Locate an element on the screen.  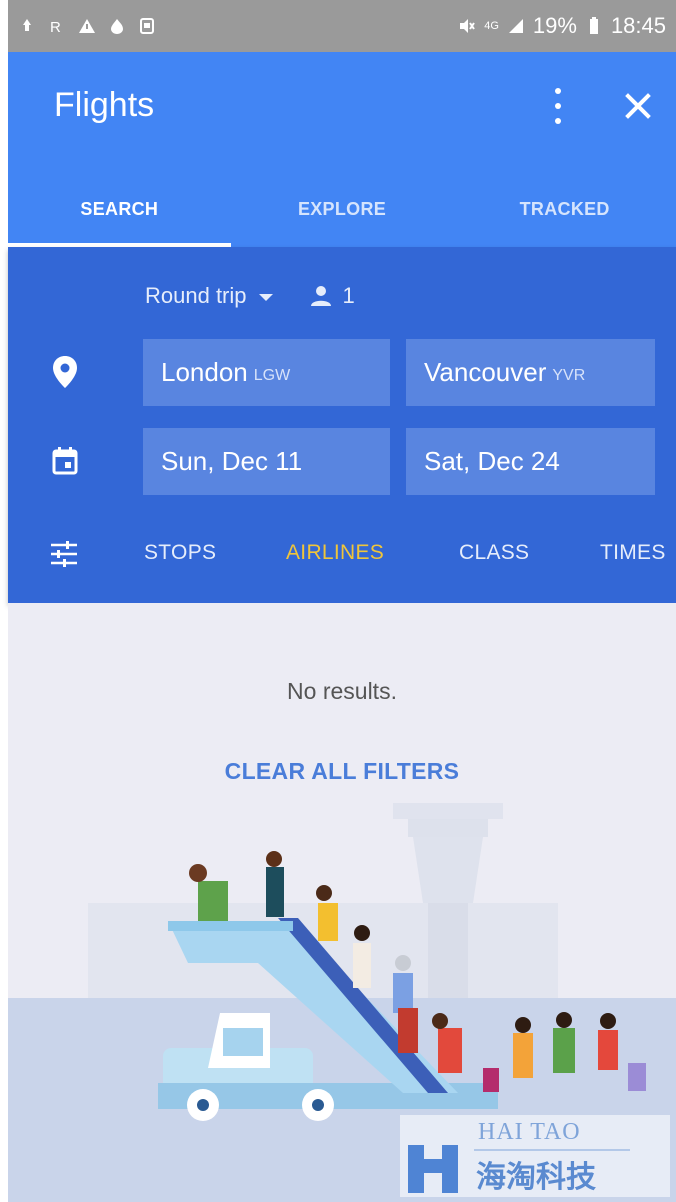
origin-field: London LGW is located at coordinates (266, 372).